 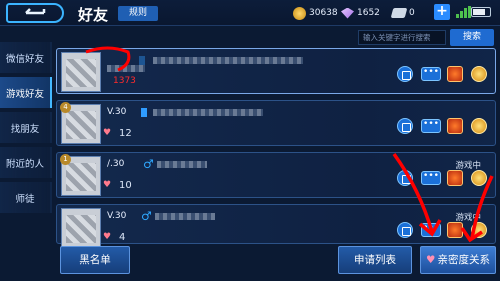 I want to click on intimacy-value: 10, so click(x=125, y=185).